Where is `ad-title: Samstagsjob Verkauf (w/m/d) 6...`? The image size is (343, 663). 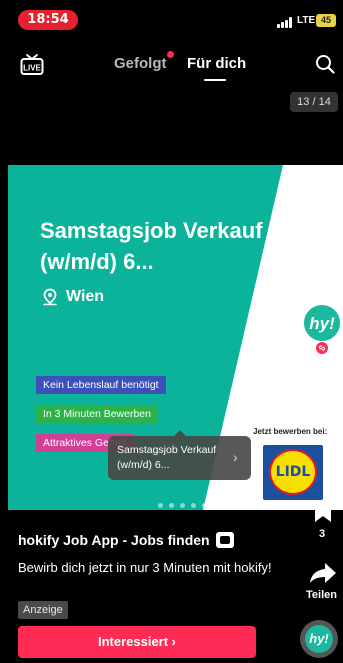
ad-title: Samstagsjob Verkauf (w/m/d) 6... is located at coordinates (151, 246).